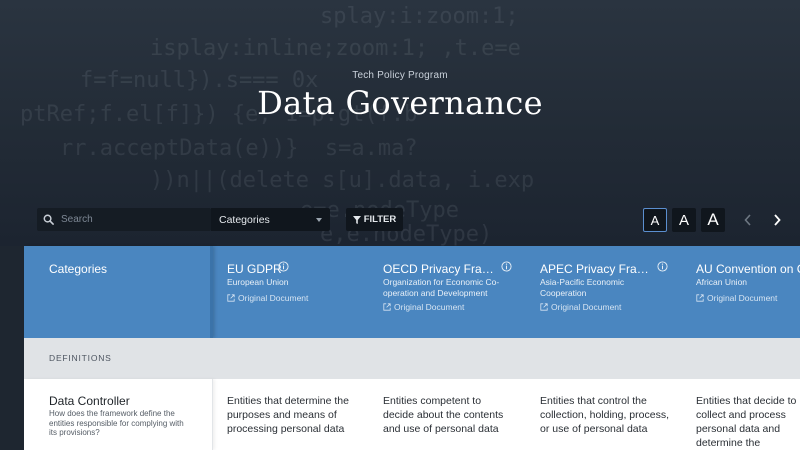 This screenshot has height=450, width=800. I want to click on search-box, so click(124, 219).